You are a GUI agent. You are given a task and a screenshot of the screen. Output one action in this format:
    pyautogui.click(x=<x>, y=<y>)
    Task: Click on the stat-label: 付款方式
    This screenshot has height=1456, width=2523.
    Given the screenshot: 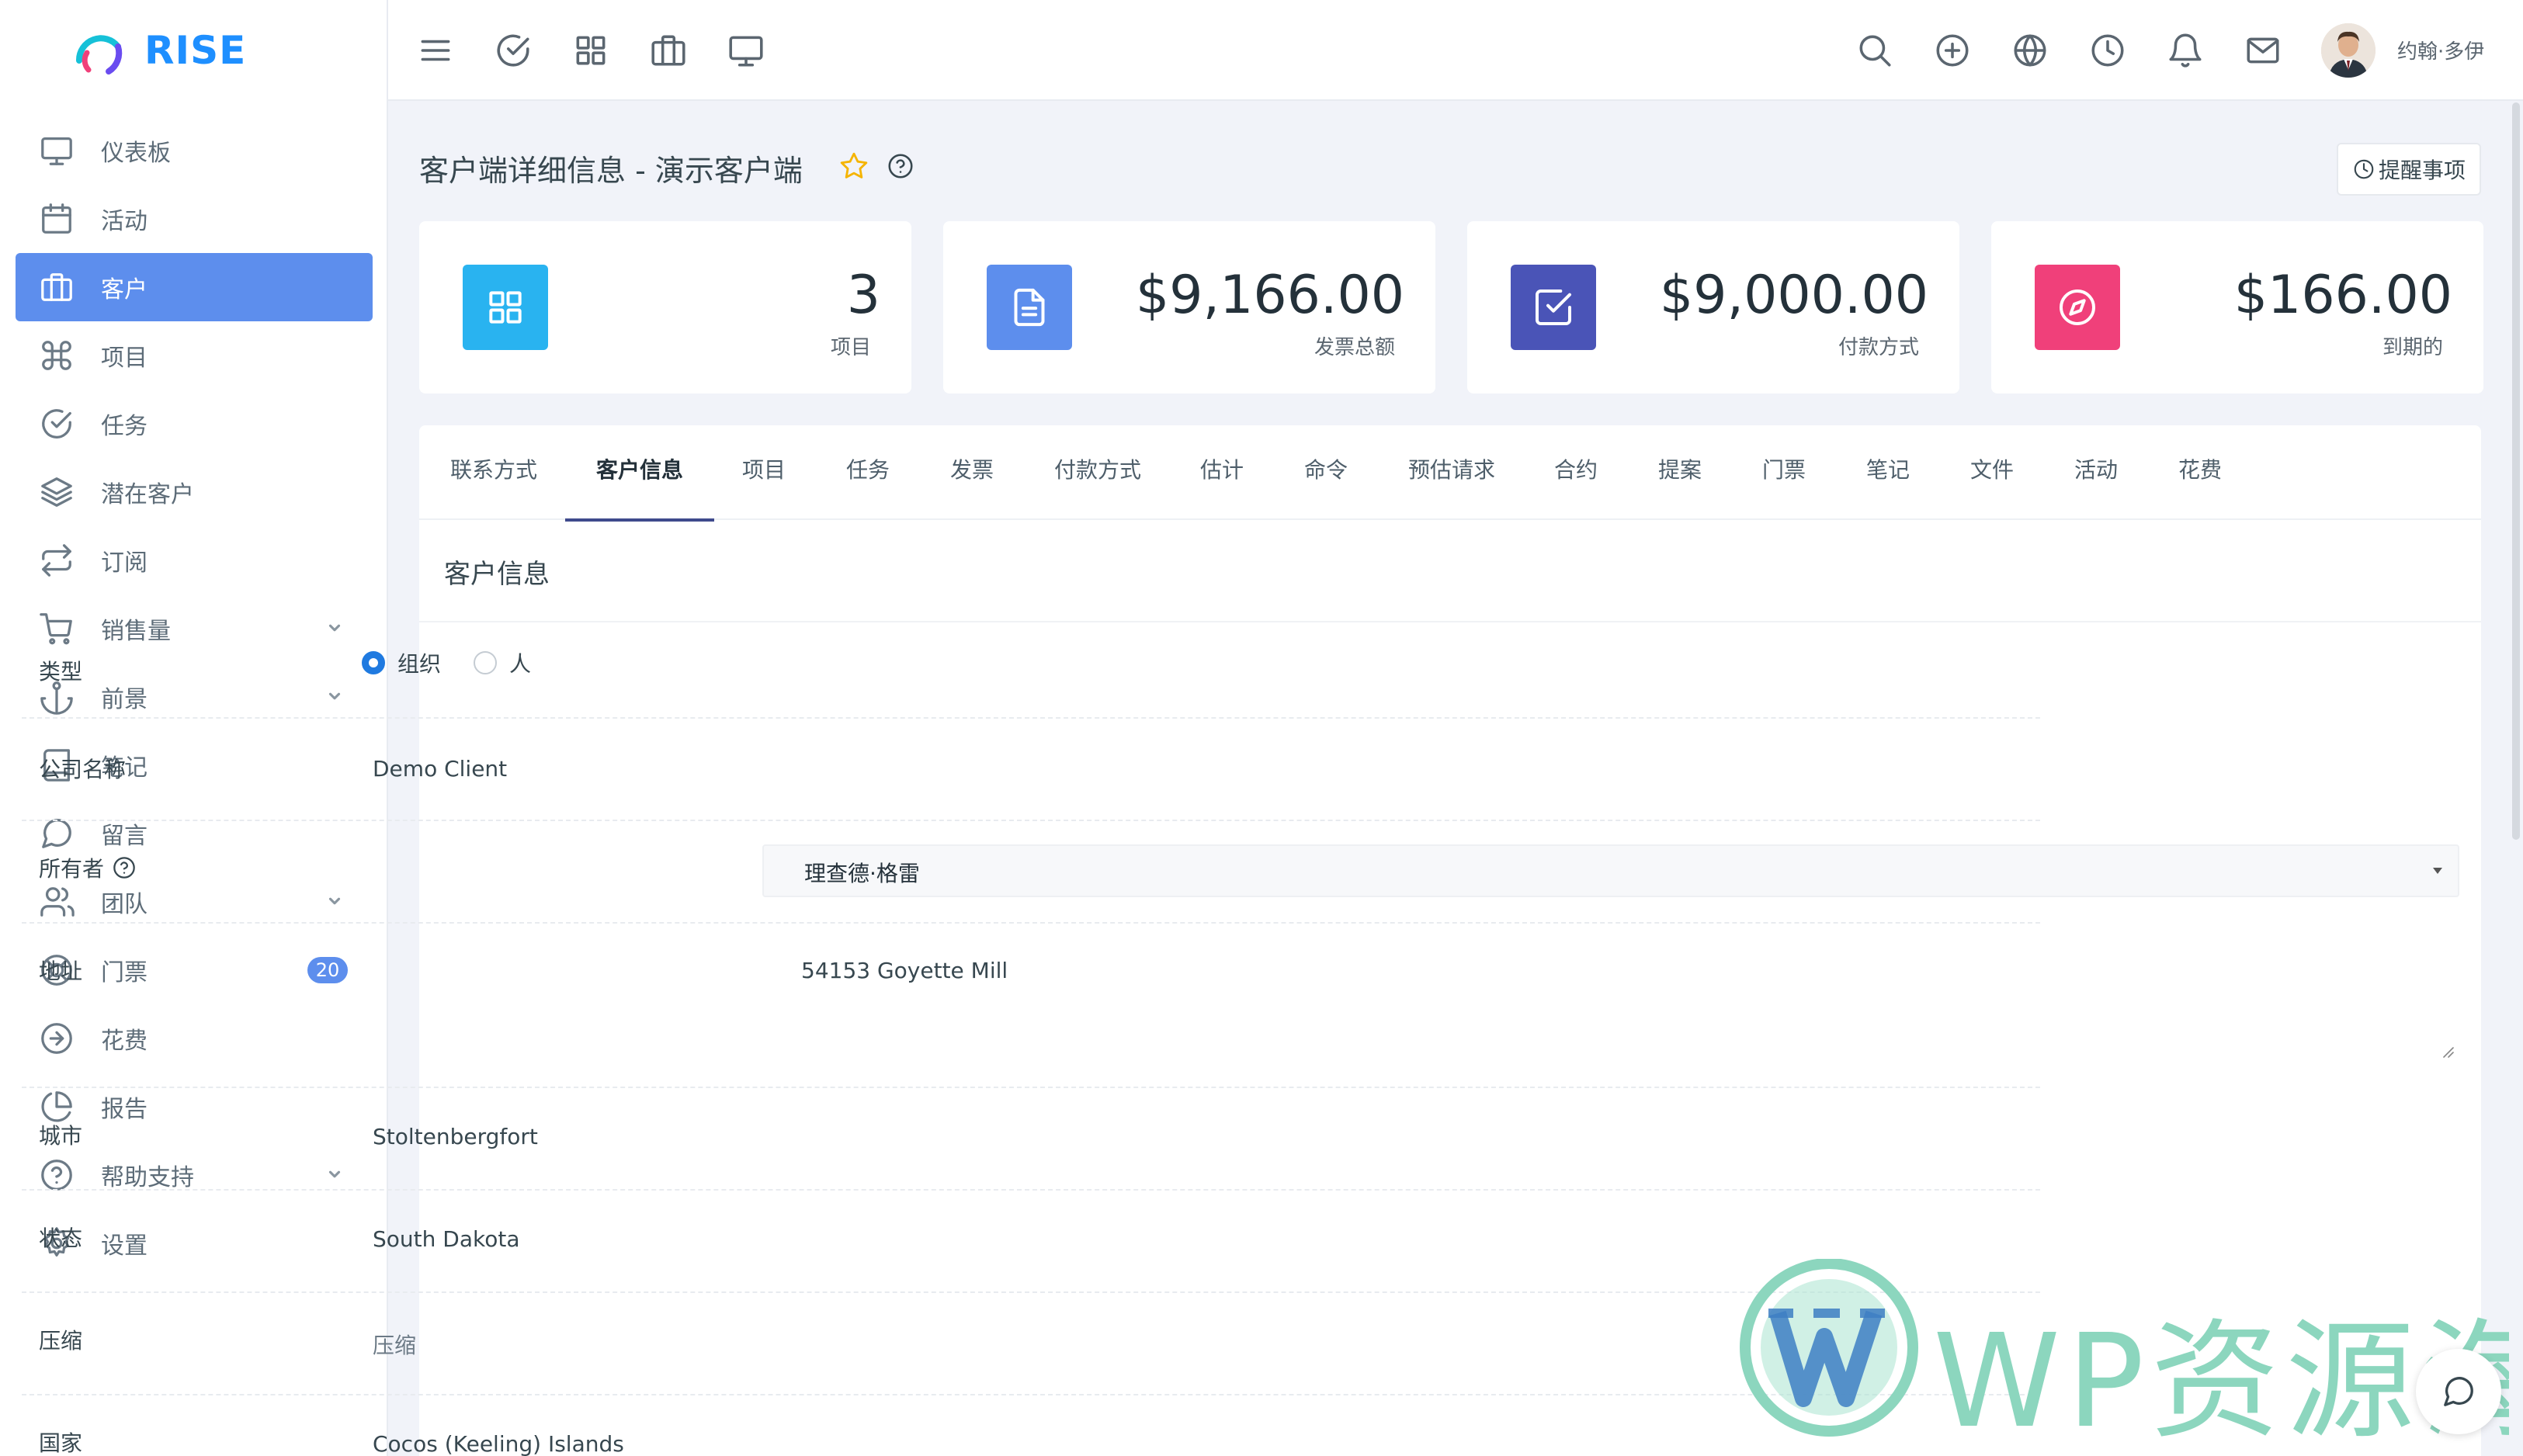 What is the action you would take?
    pyautogui.click(x=1878, y=348)
    